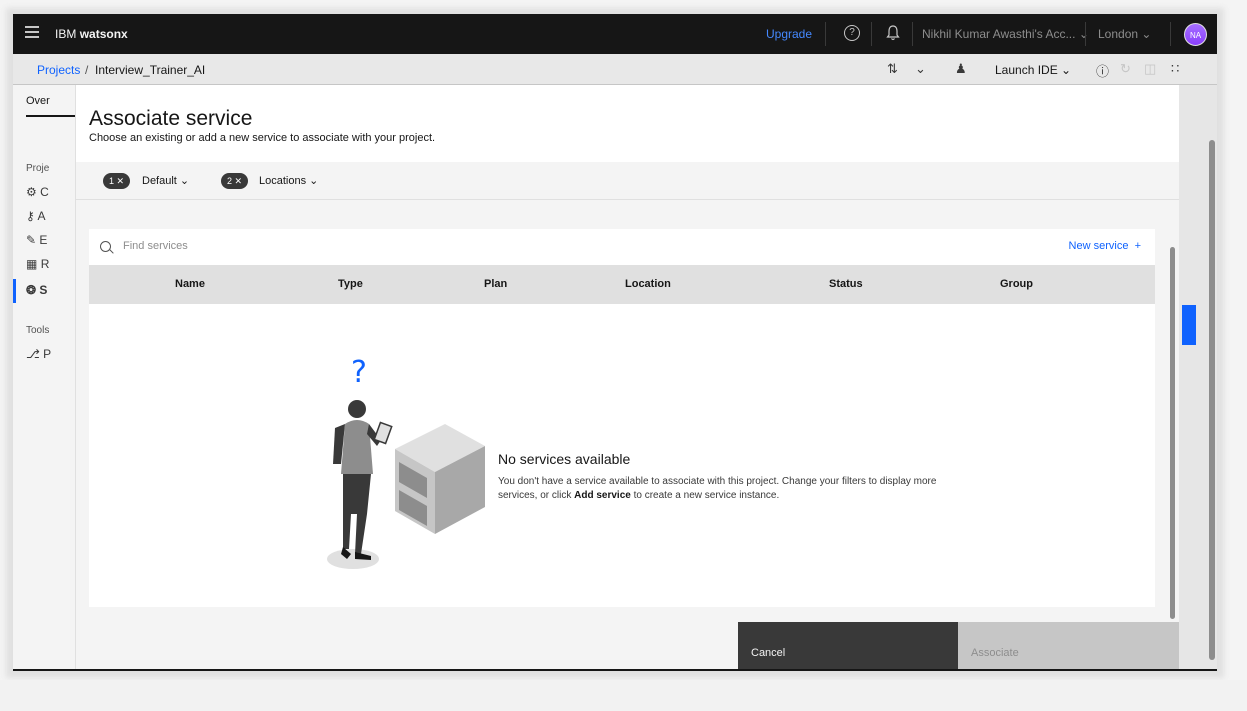  What do you see at coordinates (35, 216) in the screenshot?
I see `sidebar-item-access: ⚷ A` at bounding box center [35, 216].